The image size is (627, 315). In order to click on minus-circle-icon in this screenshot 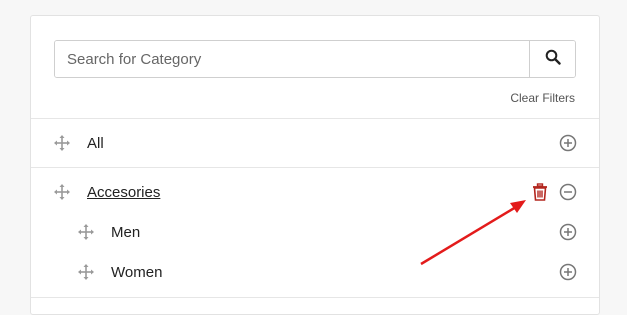, I will do `click(568, 192)`.